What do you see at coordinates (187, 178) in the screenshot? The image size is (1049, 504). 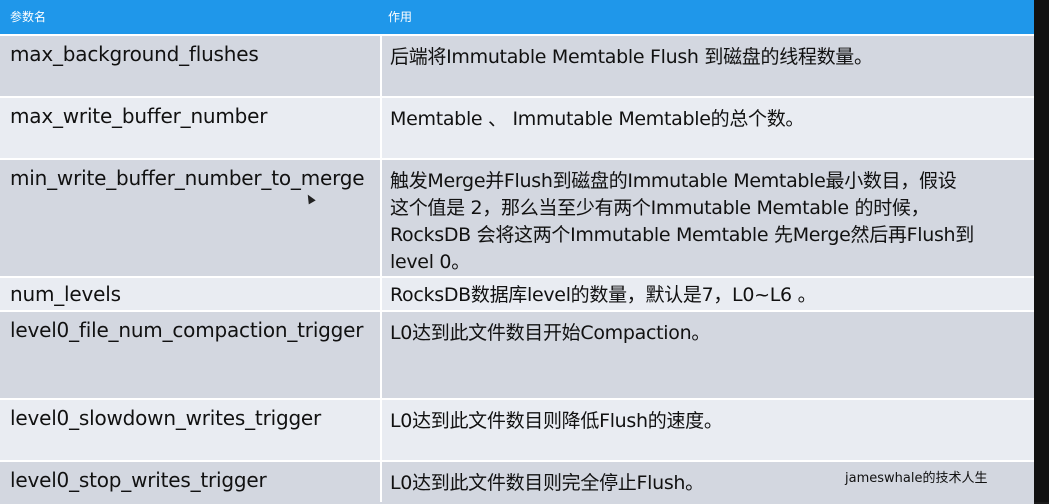 I see `param-name: min_write_buffer_number_to_merge` at bounding box center [187, 178].